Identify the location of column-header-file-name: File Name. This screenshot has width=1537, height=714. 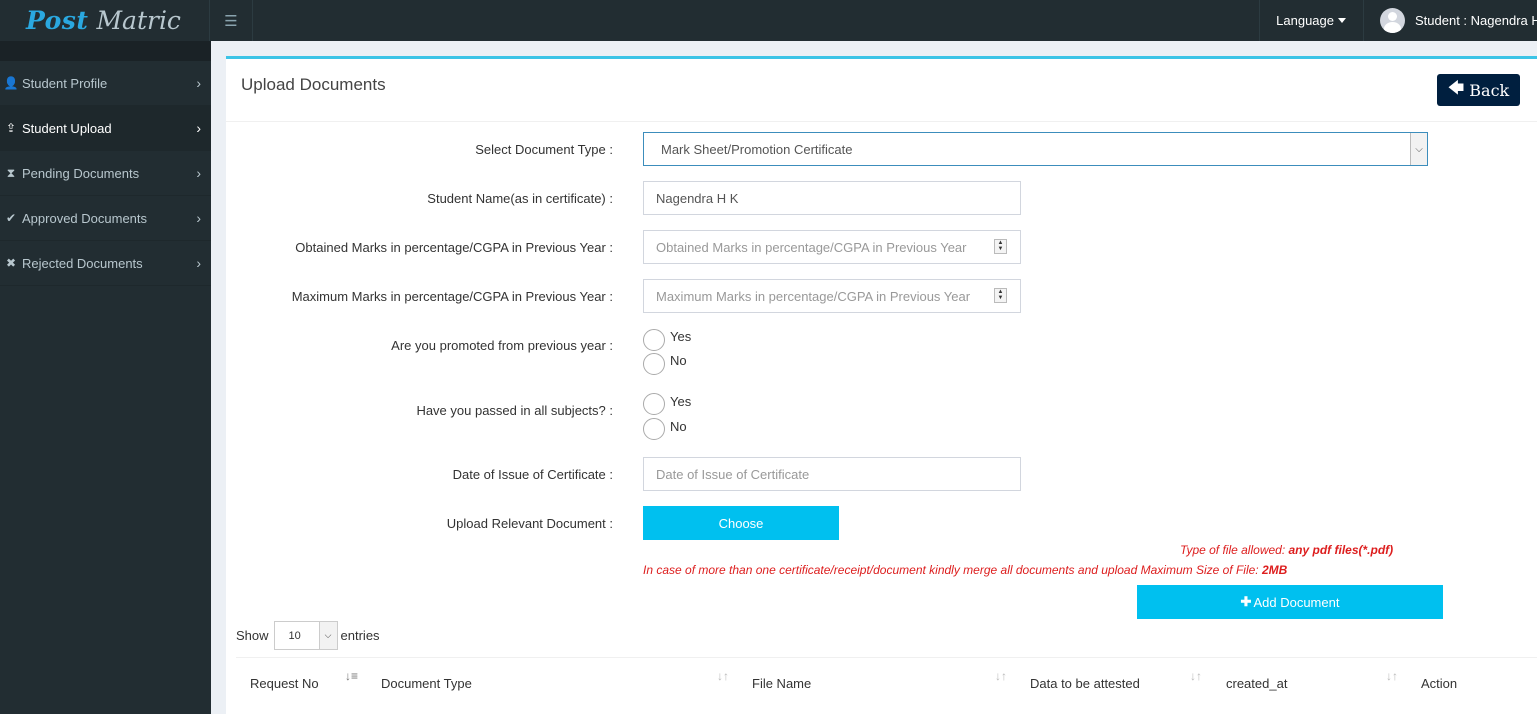
(781, 683).